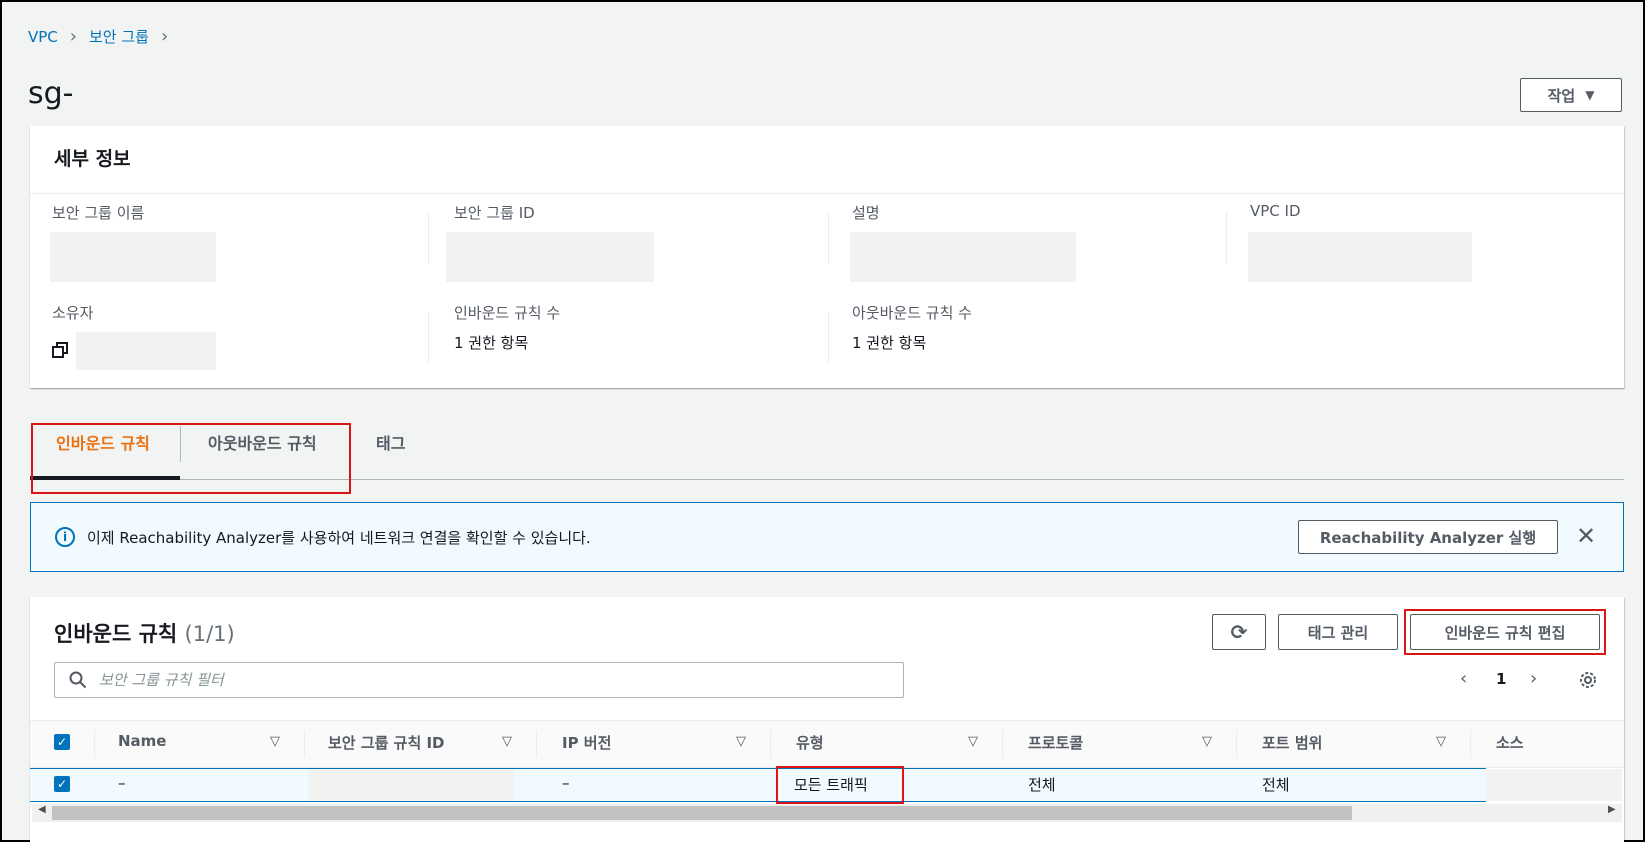 This screenshot has height=842, width=1645. What do you see at coordinates (78, 680) in the screenshot?
I see `search-icon` at bounding box center [78, 680].